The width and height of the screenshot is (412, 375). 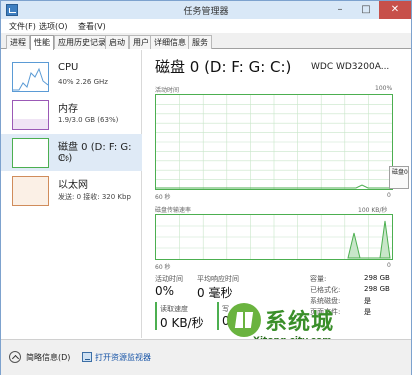 What do you see at coordinates (300, 322) in the screenshot?
I see `watermark-brand: 系统城` at bounding box center [300, 322].